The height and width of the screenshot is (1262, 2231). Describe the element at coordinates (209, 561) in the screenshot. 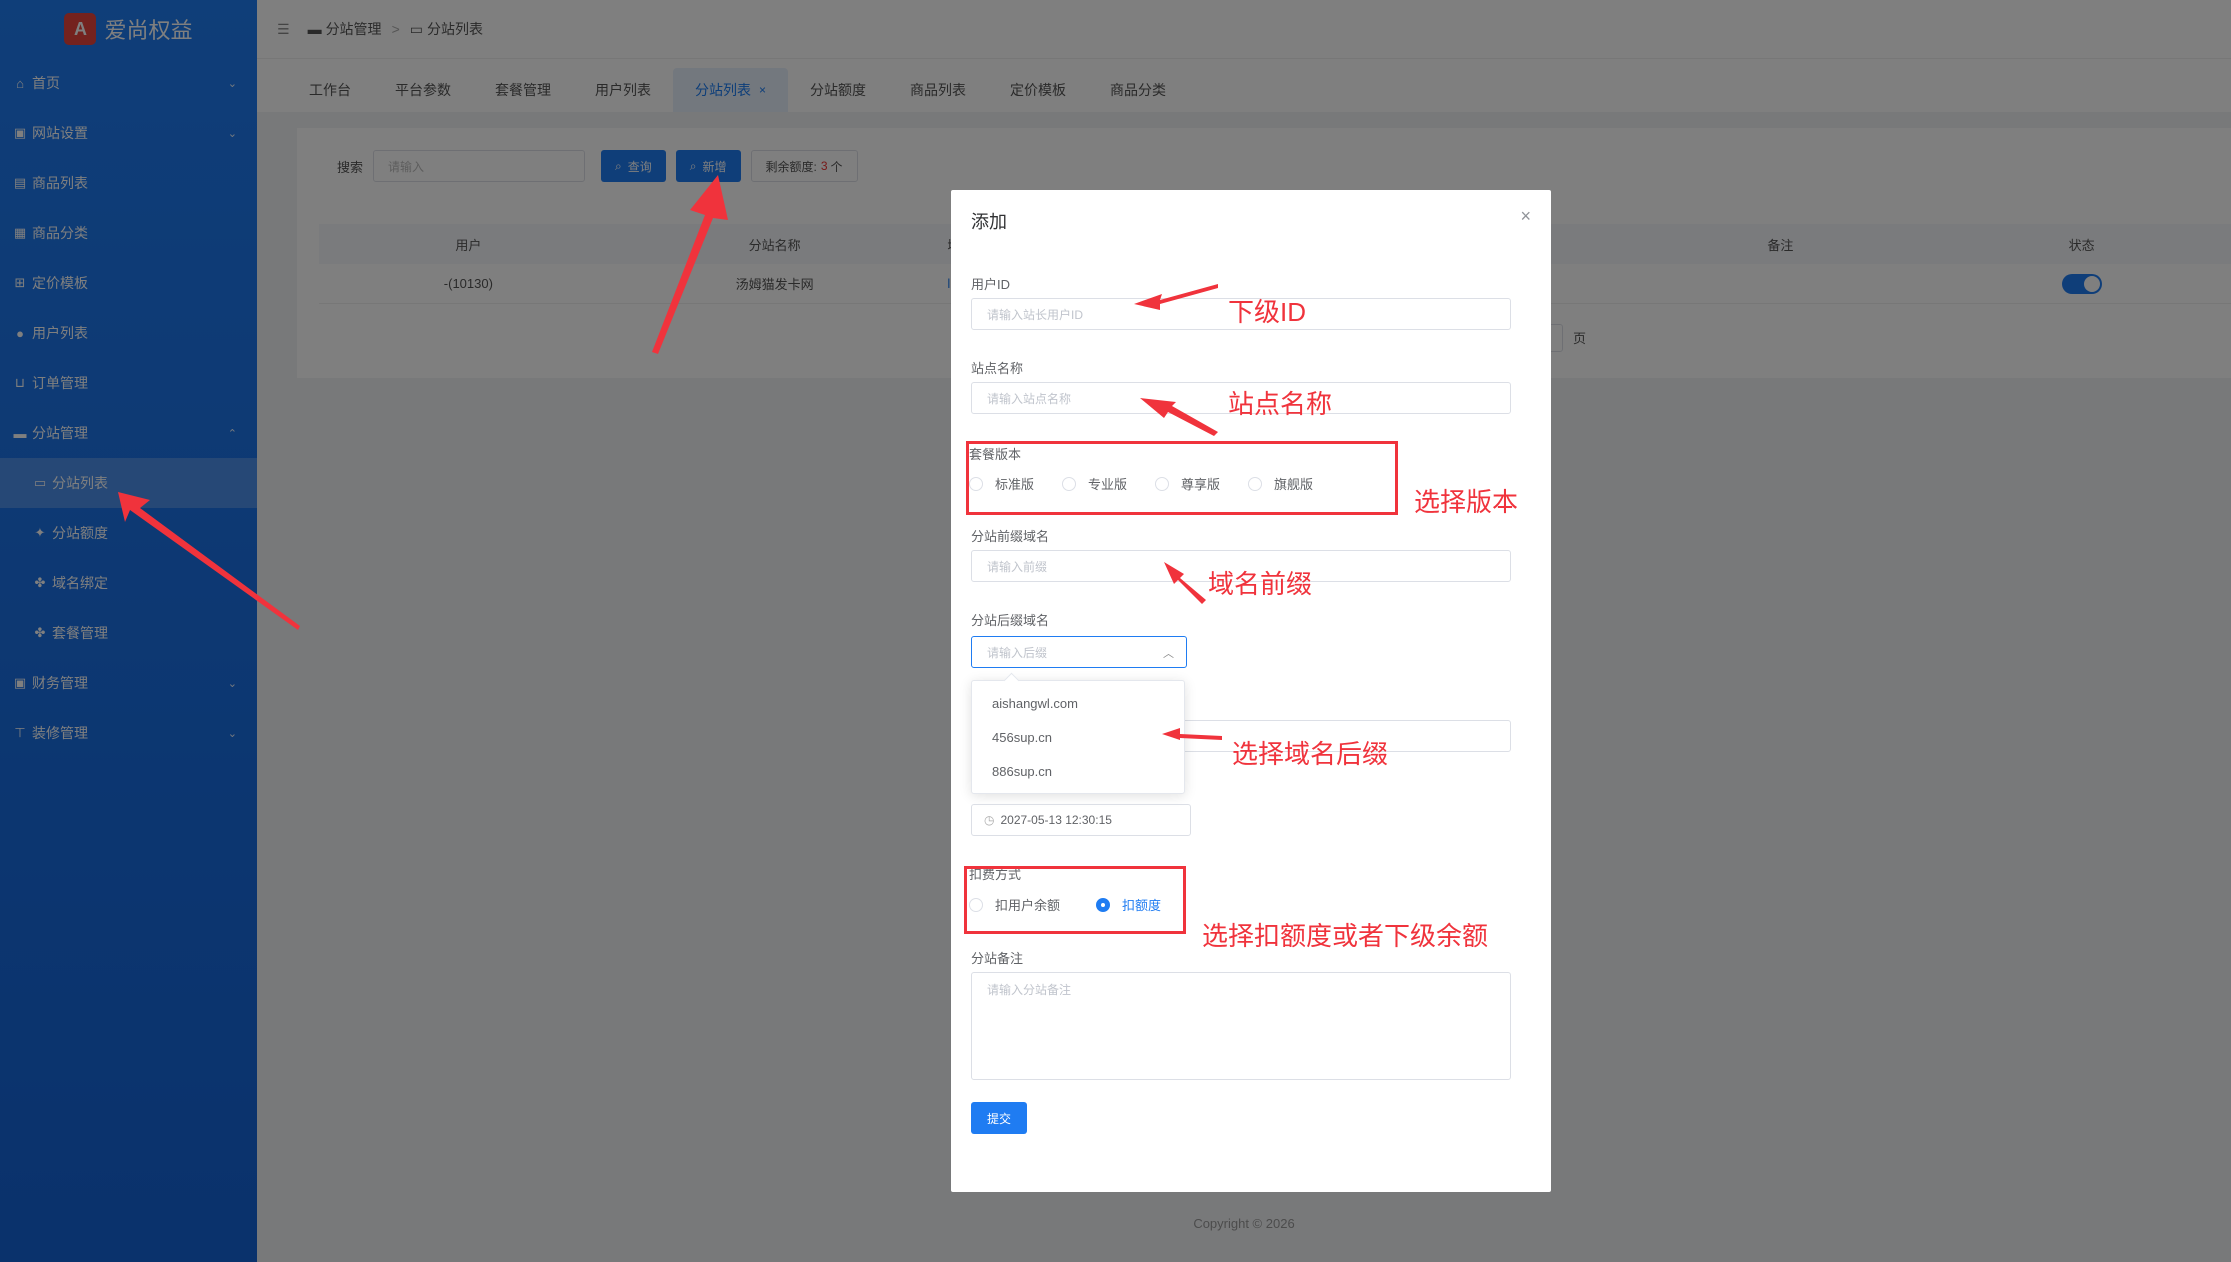

I see `arrow-to-sidebar-item` at that location.